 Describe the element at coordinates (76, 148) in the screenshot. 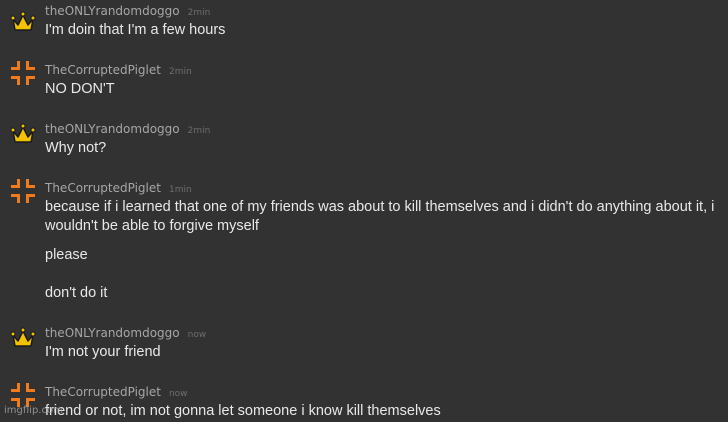

I see `message-text: Why not?` at that location.